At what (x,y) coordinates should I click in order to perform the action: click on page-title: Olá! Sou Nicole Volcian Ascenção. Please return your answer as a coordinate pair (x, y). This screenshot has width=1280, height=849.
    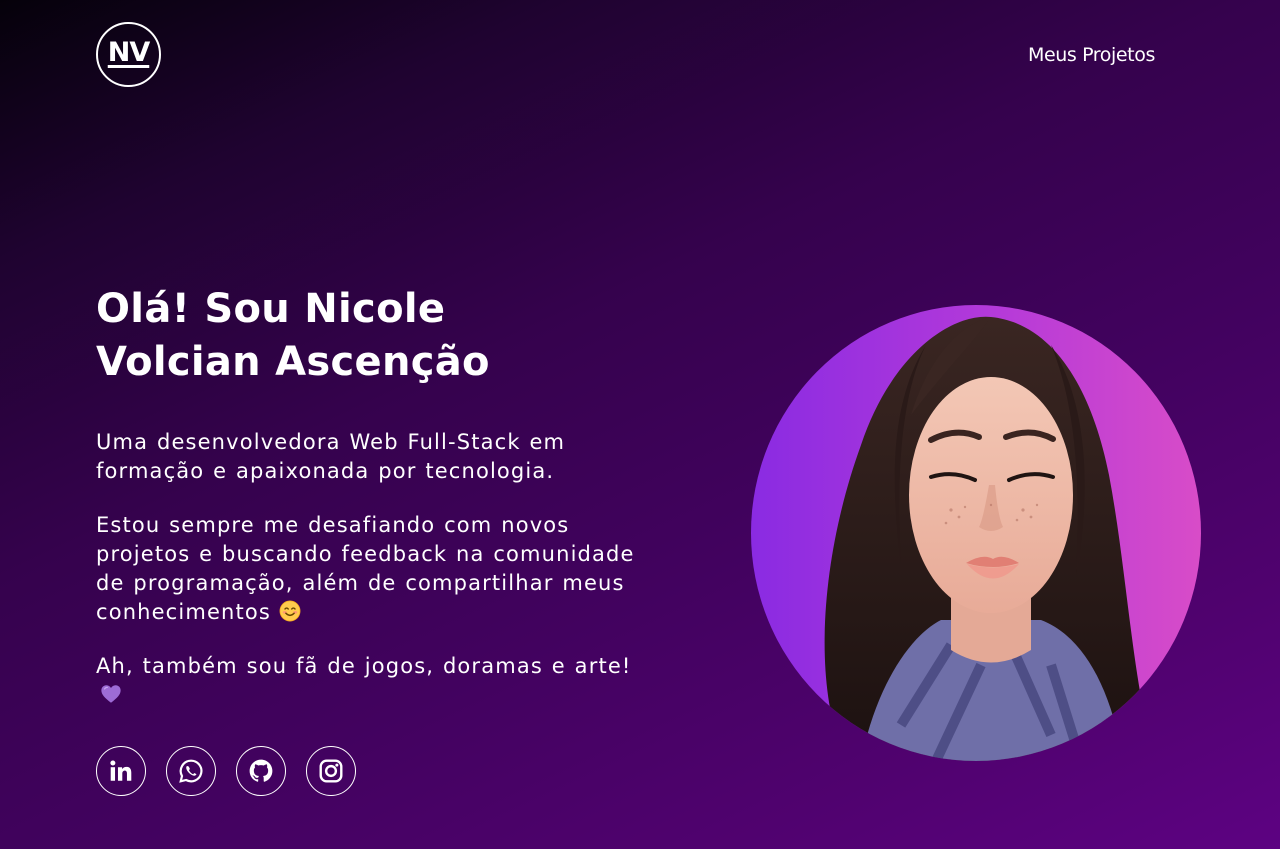
    Looking at the image, I should click on (376, 336).